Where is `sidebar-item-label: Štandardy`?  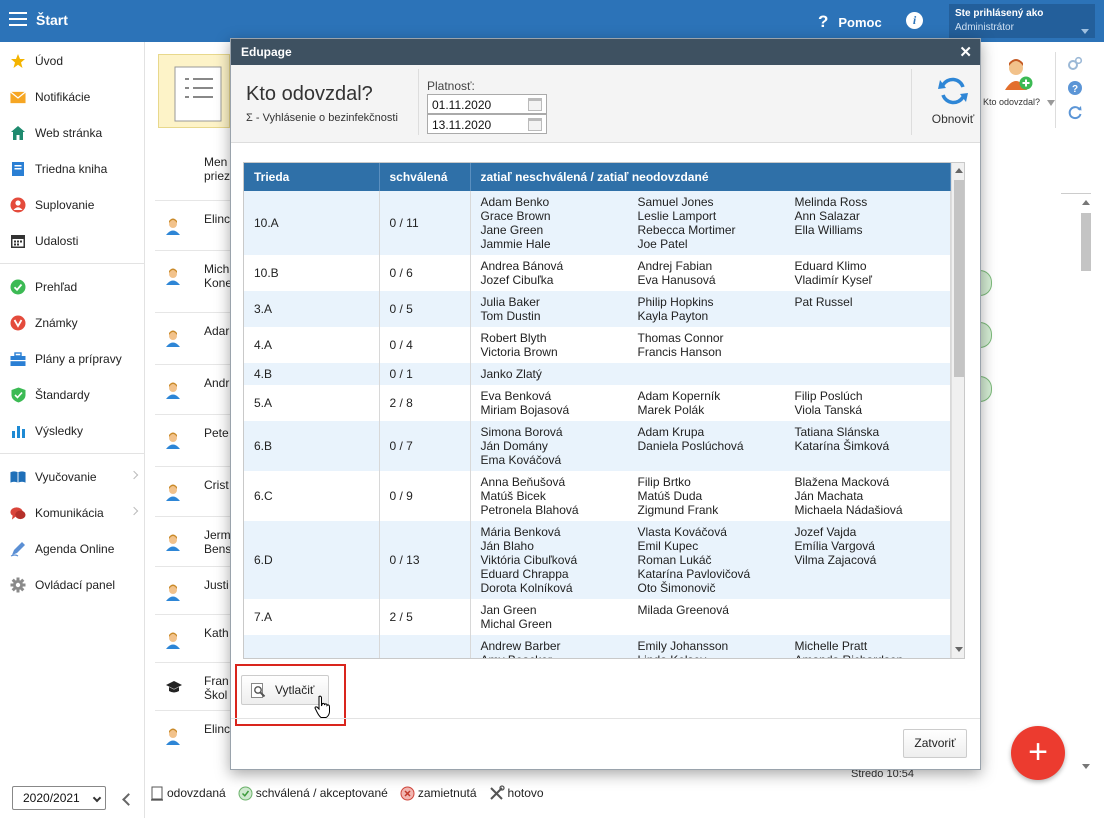 sidebar-item-label: Štandardy is located at coordinates (62, 395).